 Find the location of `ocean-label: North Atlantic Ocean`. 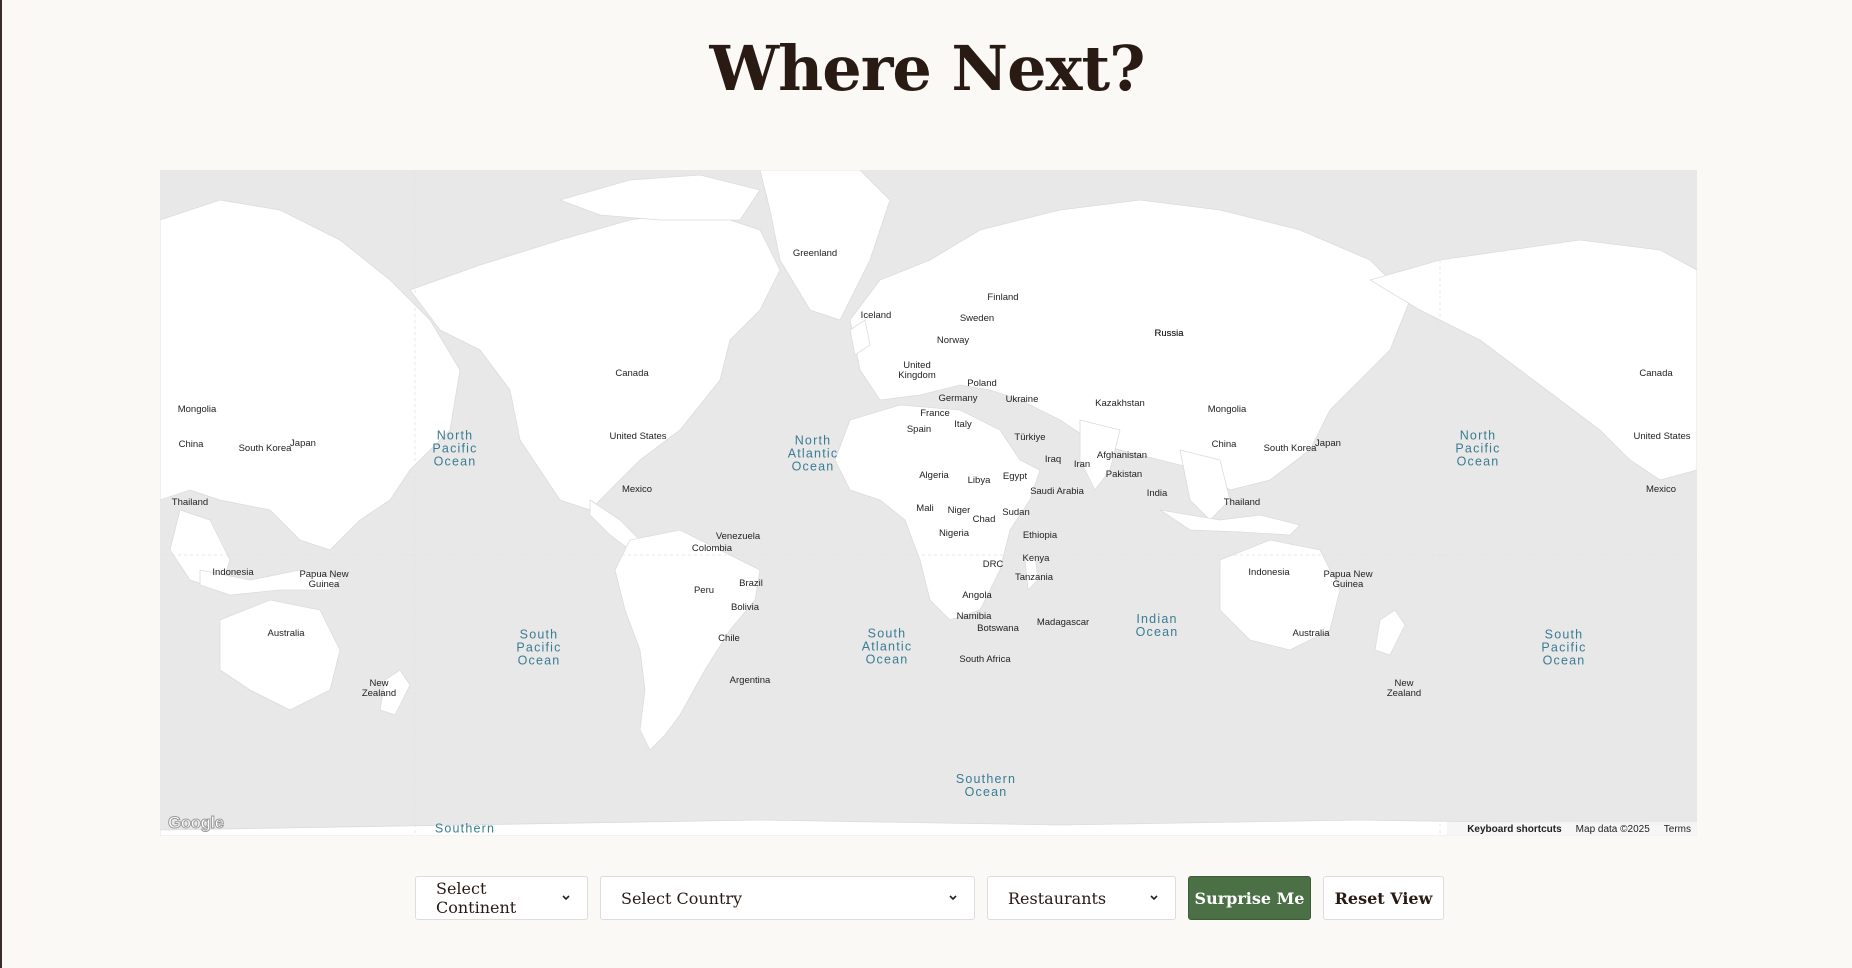

ocean-label: North Atlantic Ocean is located at coordinates (813, 453).